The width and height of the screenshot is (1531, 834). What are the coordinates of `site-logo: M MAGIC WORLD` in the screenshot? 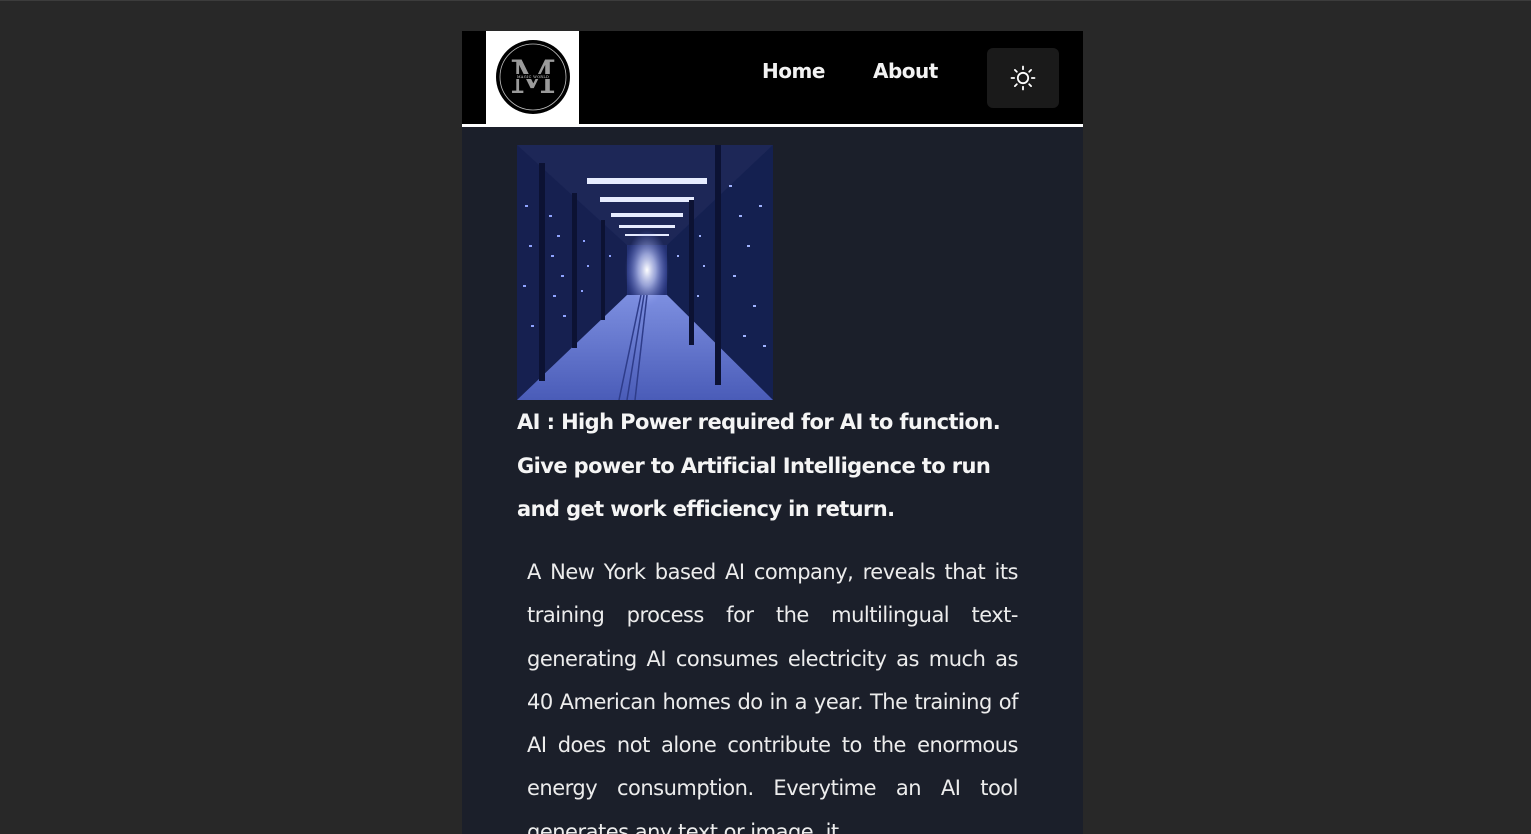 It's located at (532, 77).